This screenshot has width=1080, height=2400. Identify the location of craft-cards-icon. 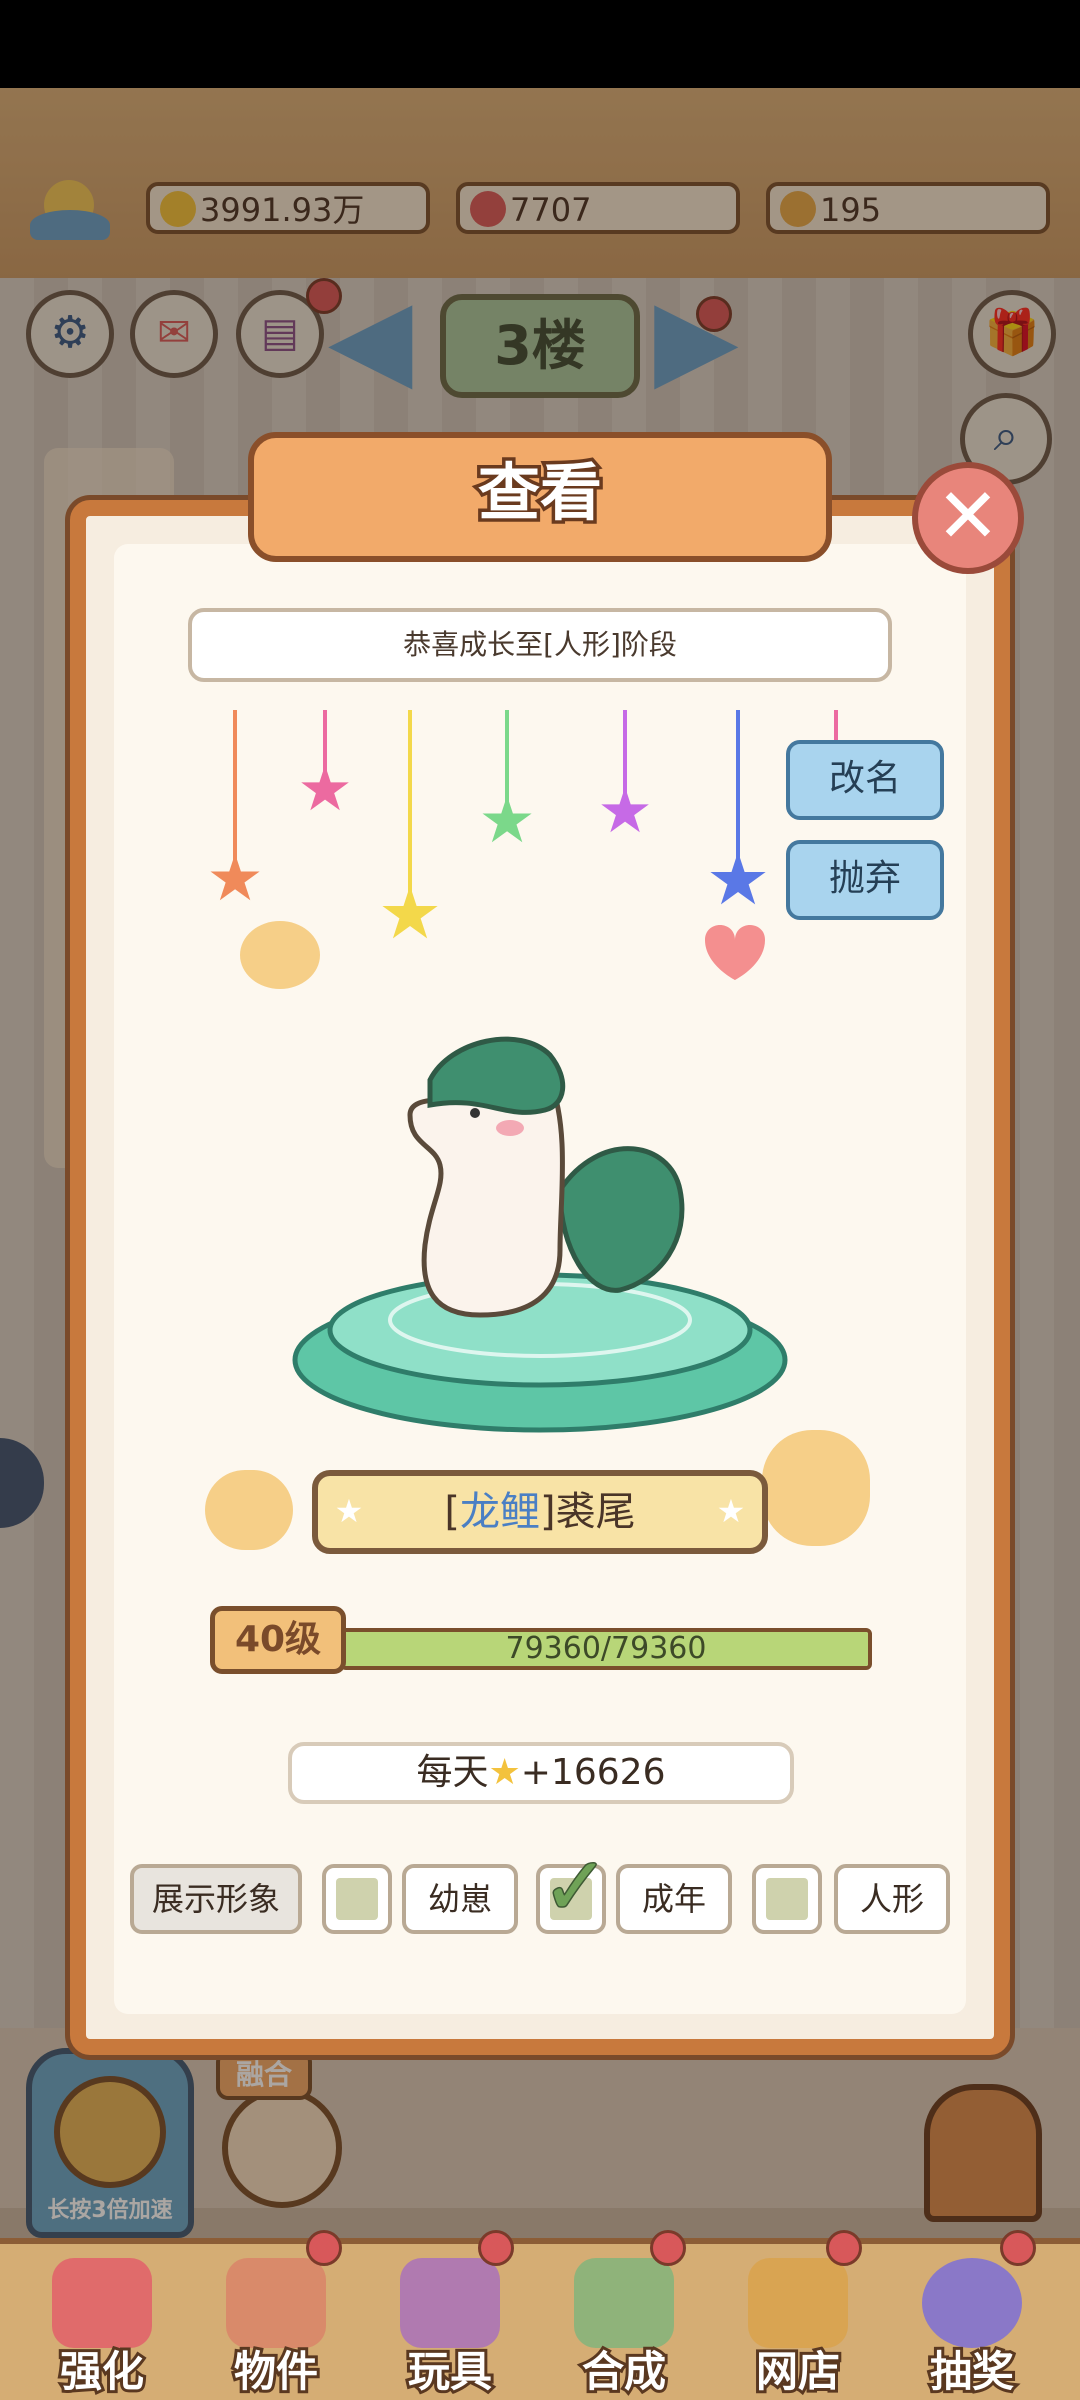
(624, 2303).